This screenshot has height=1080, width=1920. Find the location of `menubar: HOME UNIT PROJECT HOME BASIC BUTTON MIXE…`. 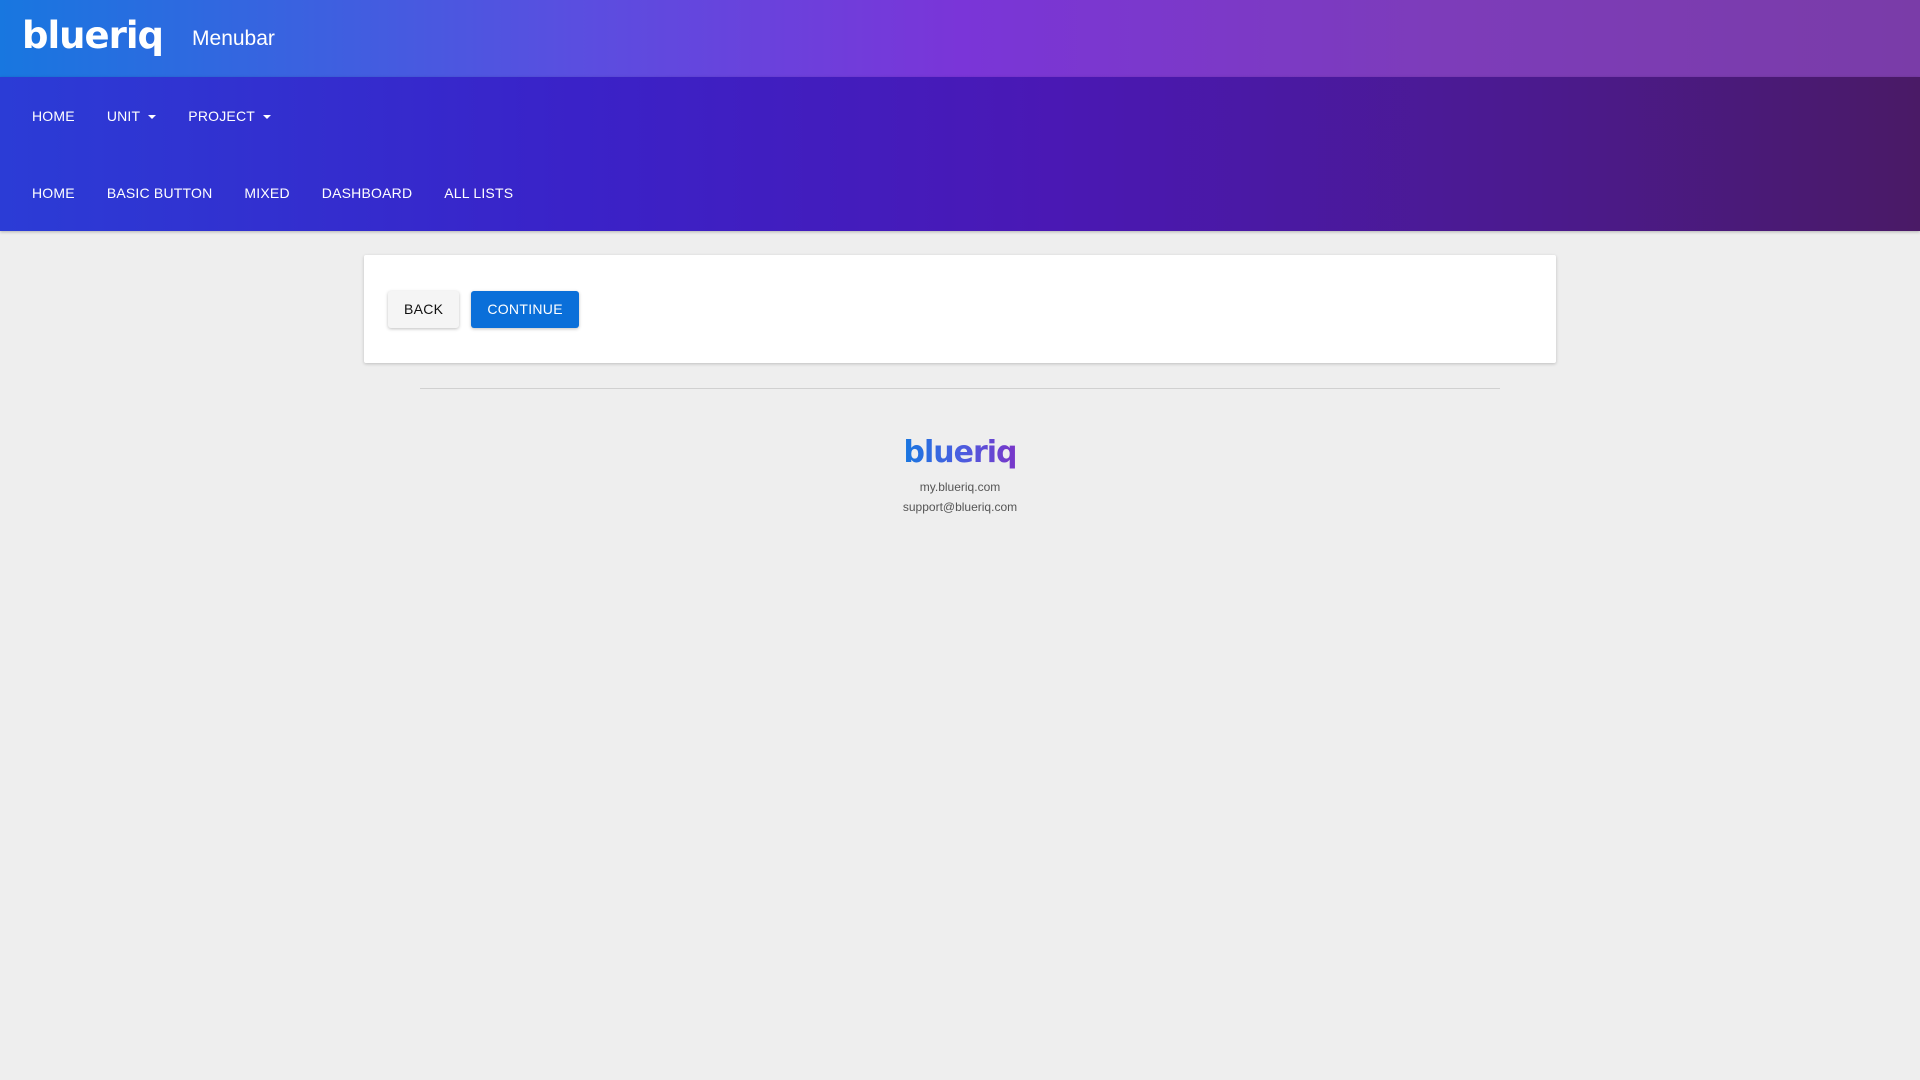

menubar: HOME UNIT PROJECT HOME BASIC BUTTON MIXE… is located at coordinates (960, 154).